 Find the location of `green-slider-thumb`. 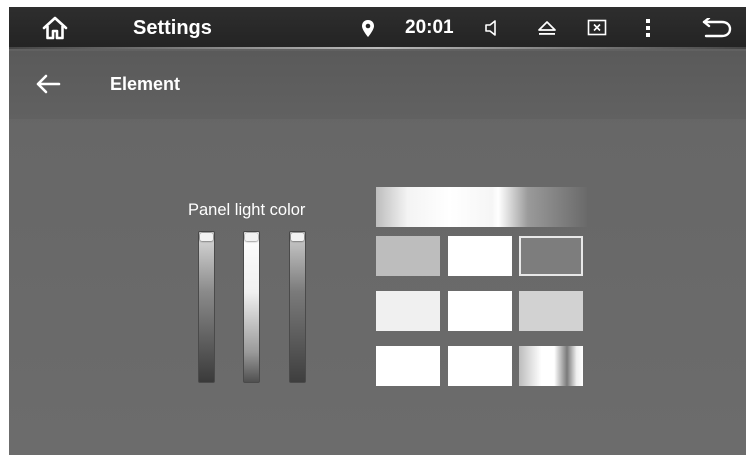

green-slider-thumb is located at coordinates (251, 237).